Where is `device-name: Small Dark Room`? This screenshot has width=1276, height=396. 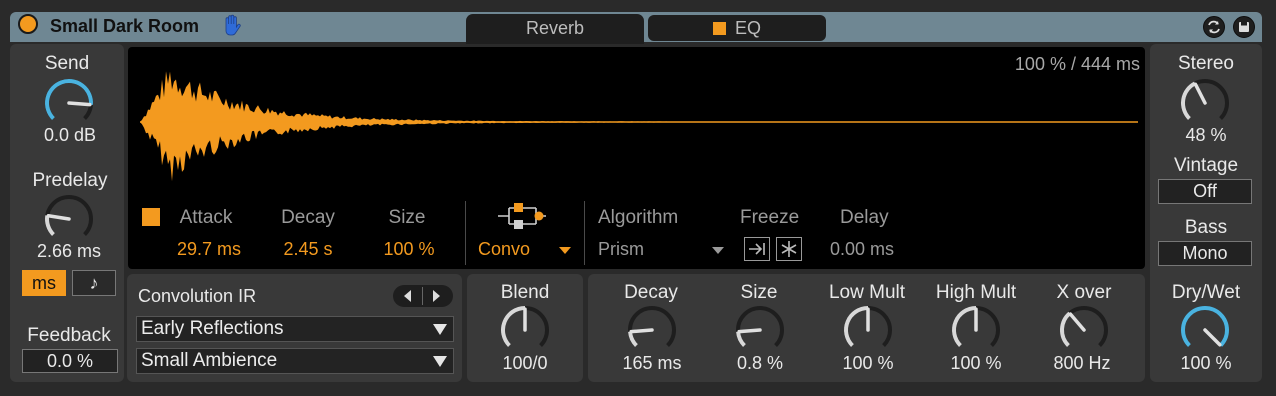
device-name: Small Dark Room is located at coordinates (124, 26).